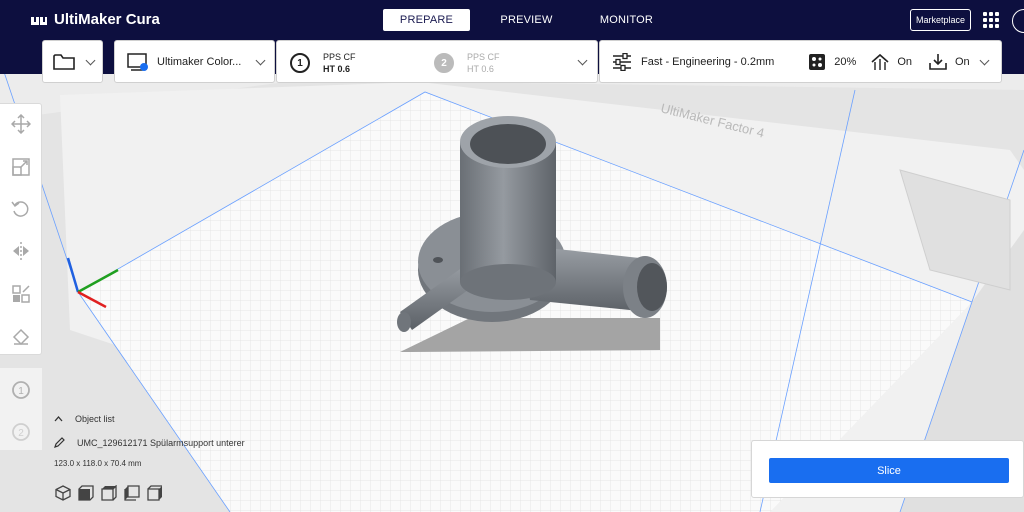 This screenshot has height=512, width=1024. Describe the element at coordinates (21, 209) in the screenshot. I see `rotate-tool-icon` at that location.